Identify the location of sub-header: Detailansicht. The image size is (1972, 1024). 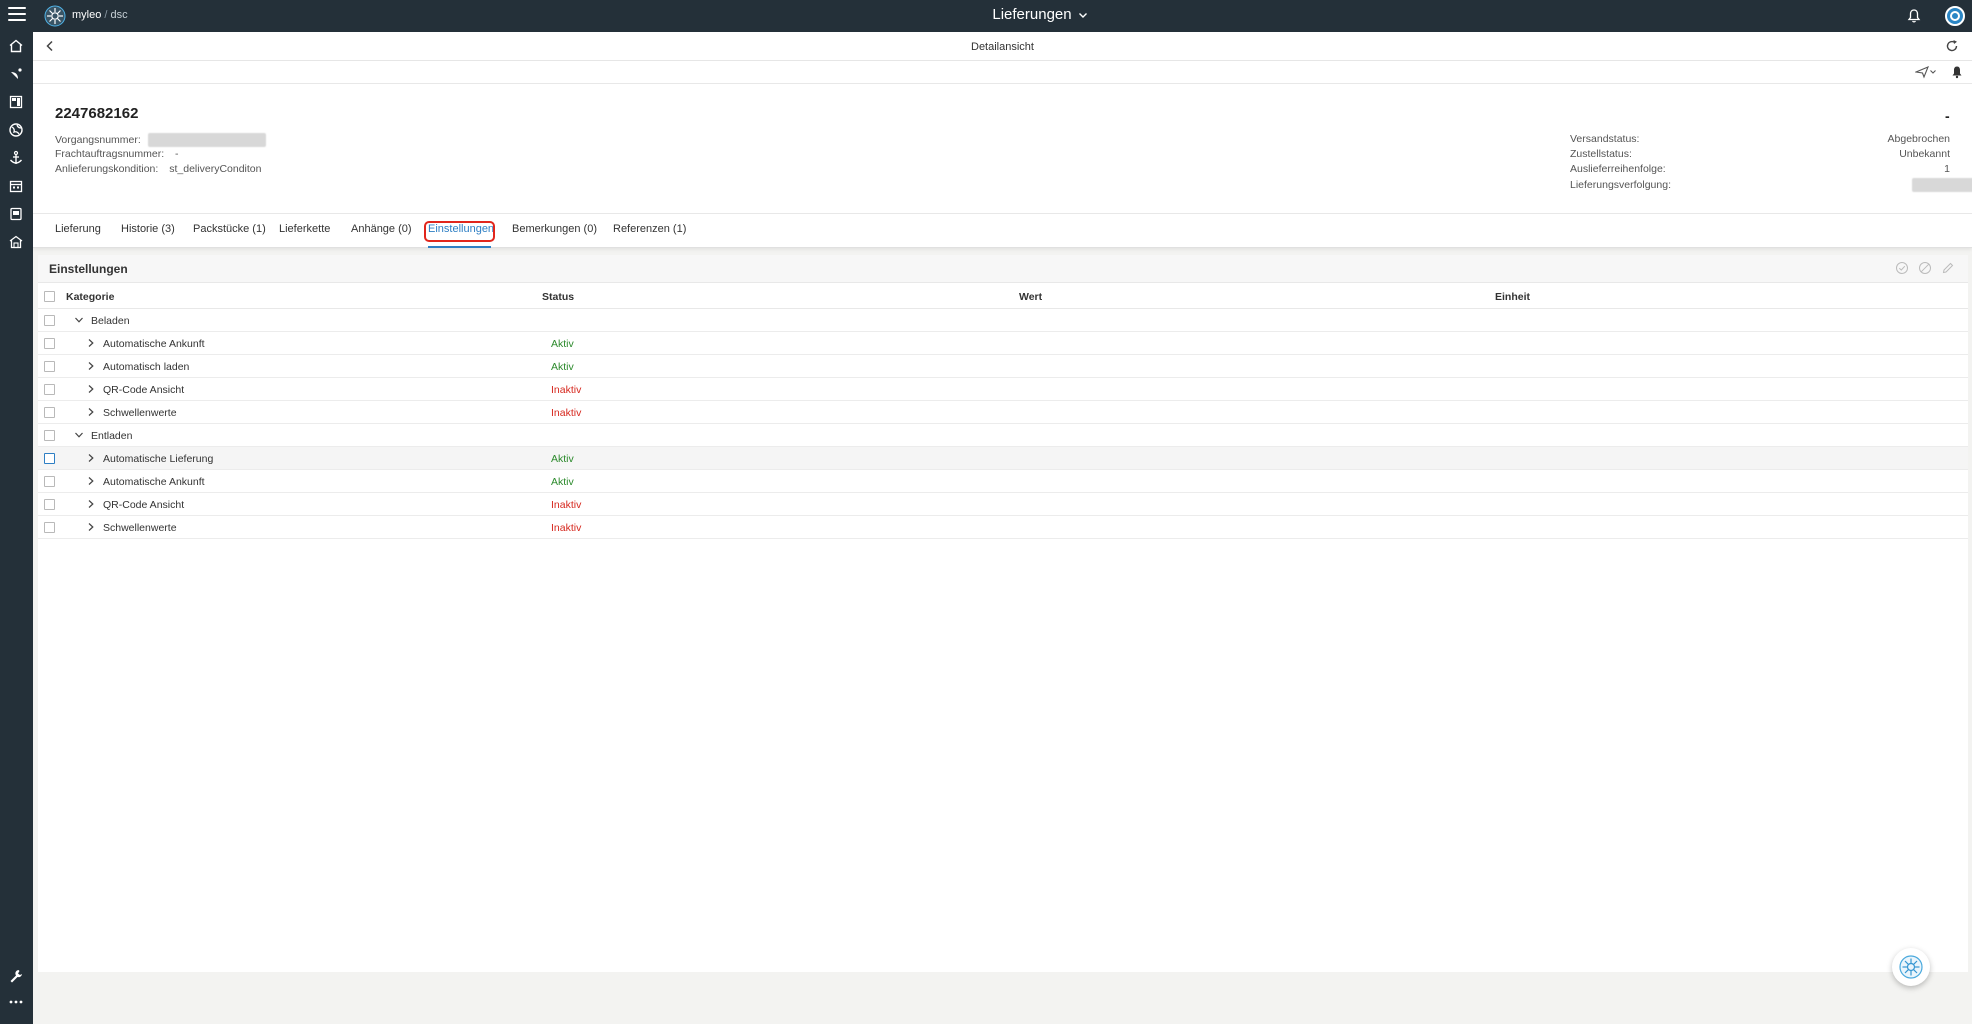
(1002, 46).